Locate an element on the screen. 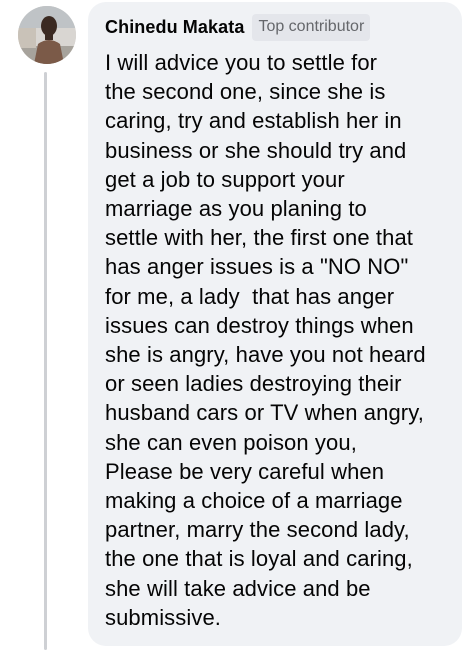 The width and height of the screenshot is (474, 650). comment-line: the second one, since she is is located at coordinates (245, 92).